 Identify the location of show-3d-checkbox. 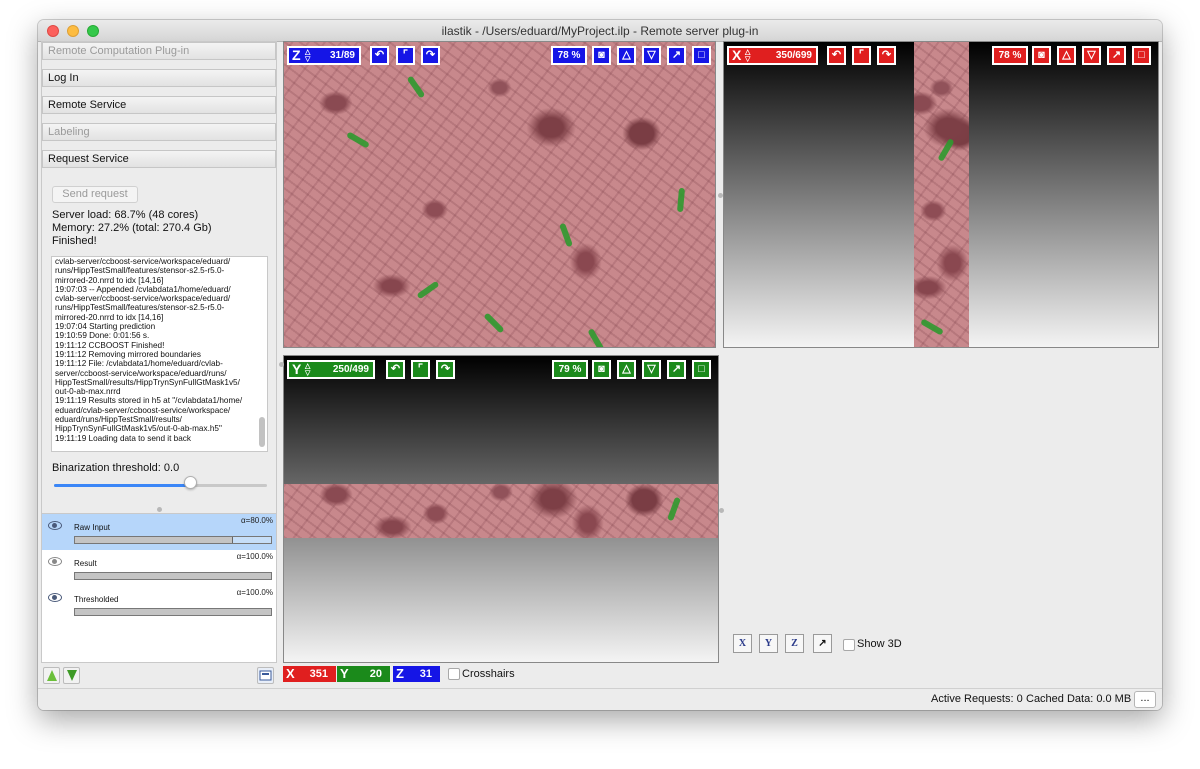
(849, 645).